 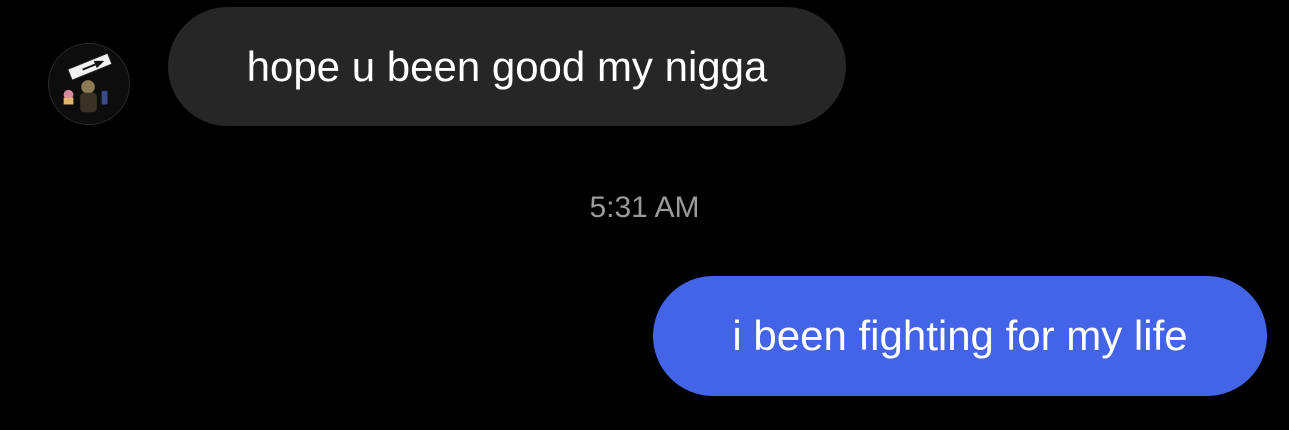 I want to click on incoming-message-text: hope u been good my nigga, so click(x=507, y=66).